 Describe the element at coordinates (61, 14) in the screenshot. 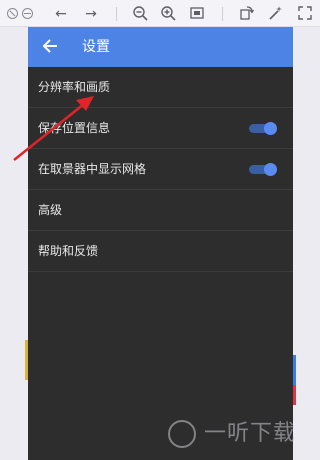

I see `back-arrow-icon: ←` at that location.